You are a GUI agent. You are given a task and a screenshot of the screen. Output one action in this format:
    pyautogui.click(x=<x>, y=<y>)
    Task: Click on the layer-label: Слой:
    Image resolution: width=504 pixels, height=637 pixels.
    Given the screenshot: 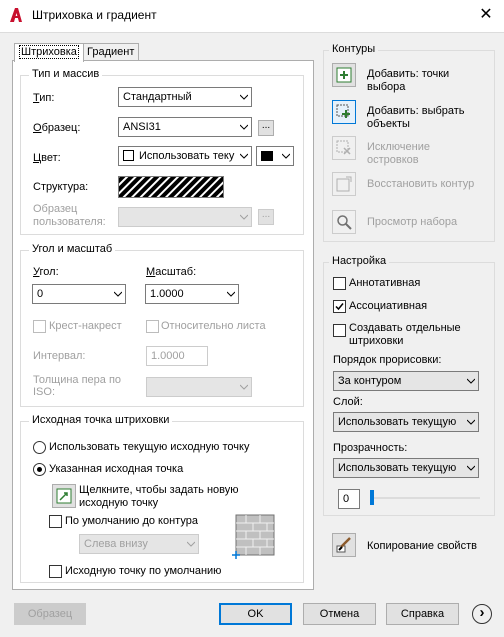 What is the action you would take?
    pyautogui.click(x=348, y=402)
    